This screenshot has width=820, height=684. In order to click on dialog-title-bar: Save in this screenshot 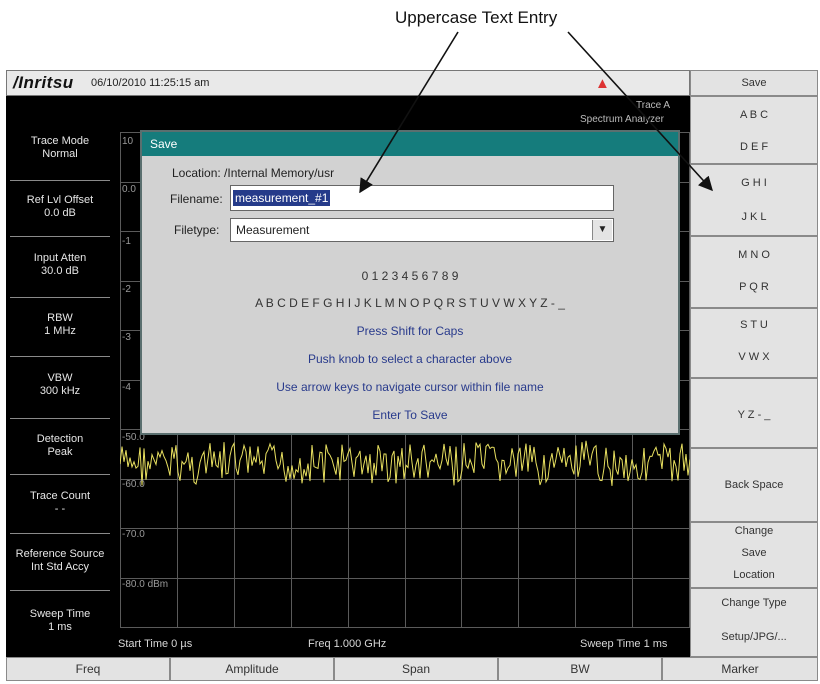, I will do `click(410, 144)`.